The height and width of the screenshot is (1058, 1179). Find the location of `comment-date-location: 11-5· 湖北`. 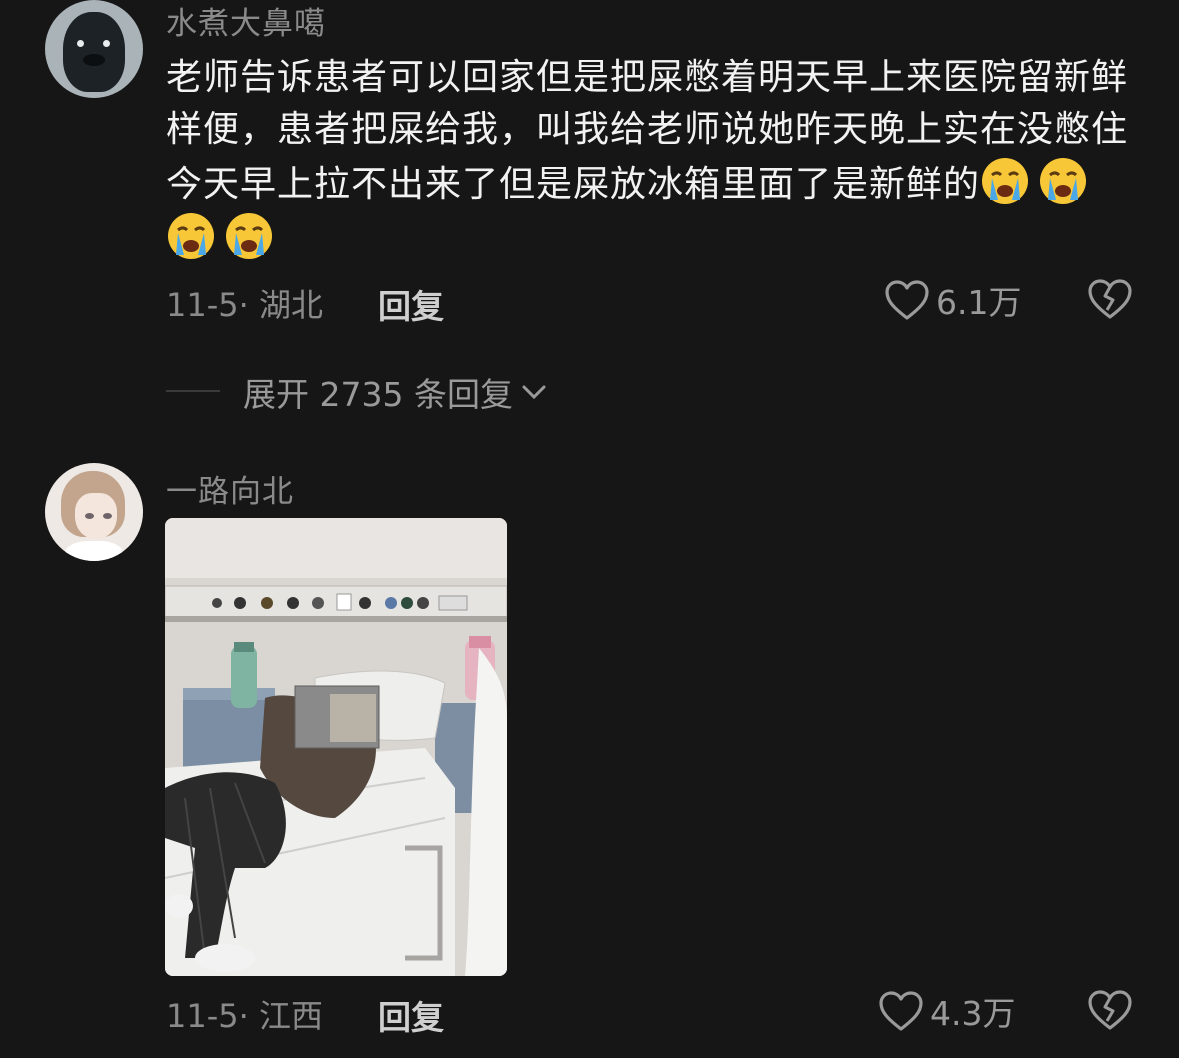

comment-date-location: 11-5· 湖北 is located at coordinates (244, 305).